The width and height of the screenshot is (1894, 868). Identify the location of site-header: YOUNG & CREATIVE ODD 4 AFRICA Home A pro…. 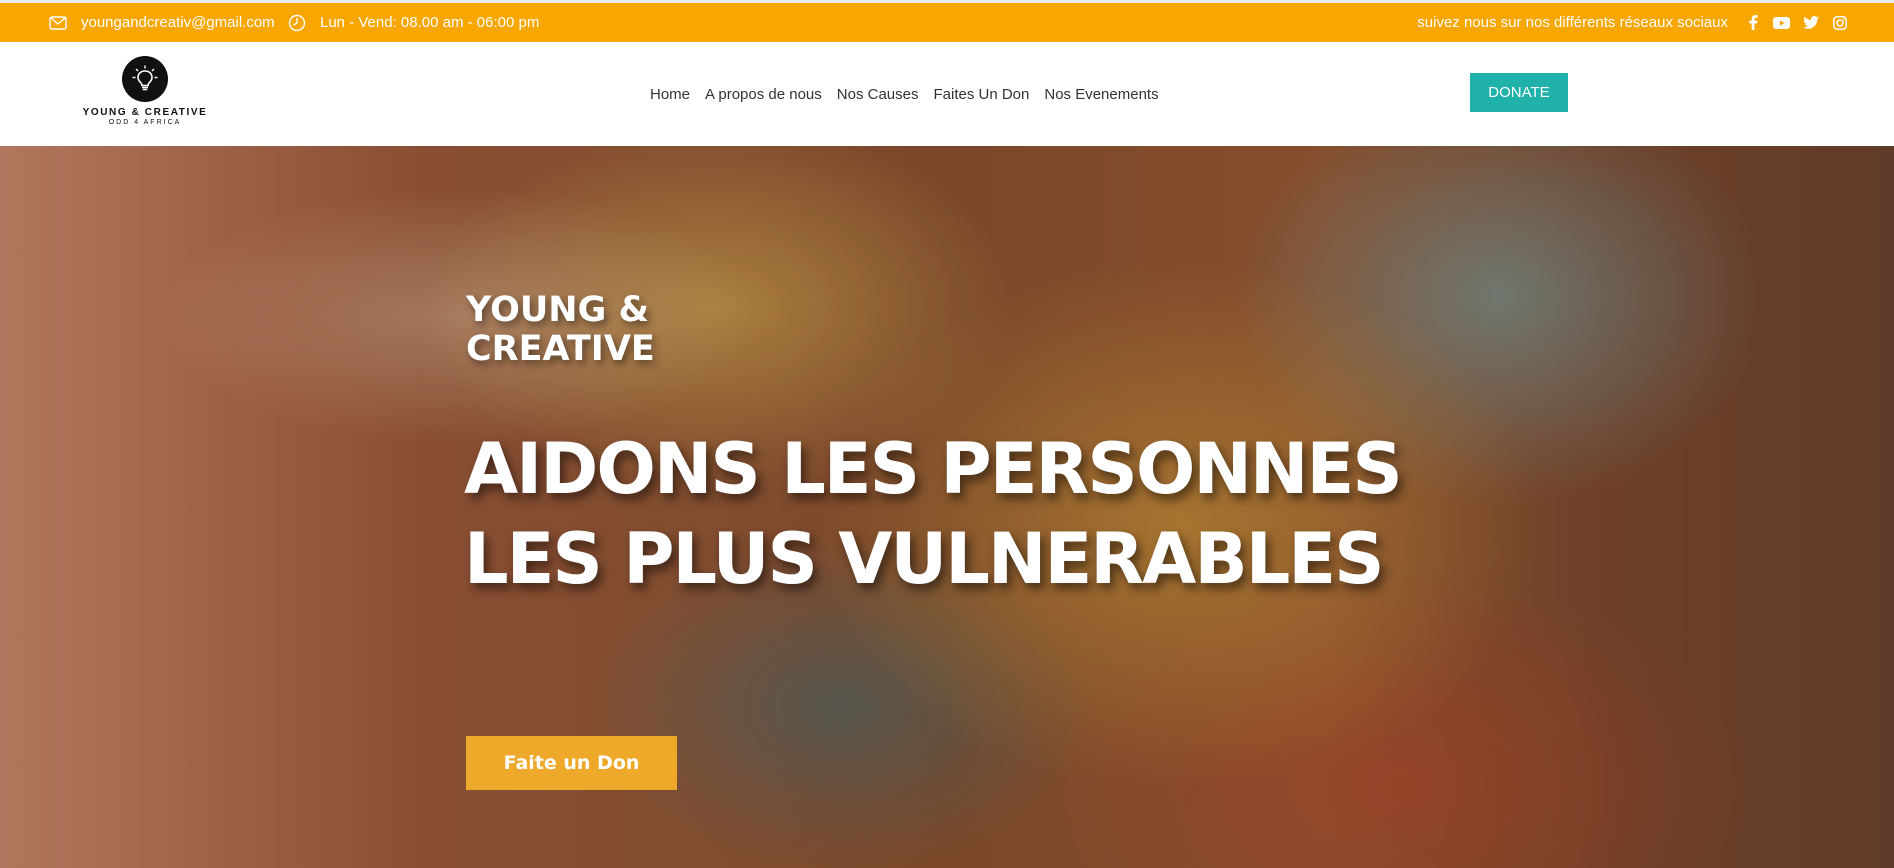
(947, 94).